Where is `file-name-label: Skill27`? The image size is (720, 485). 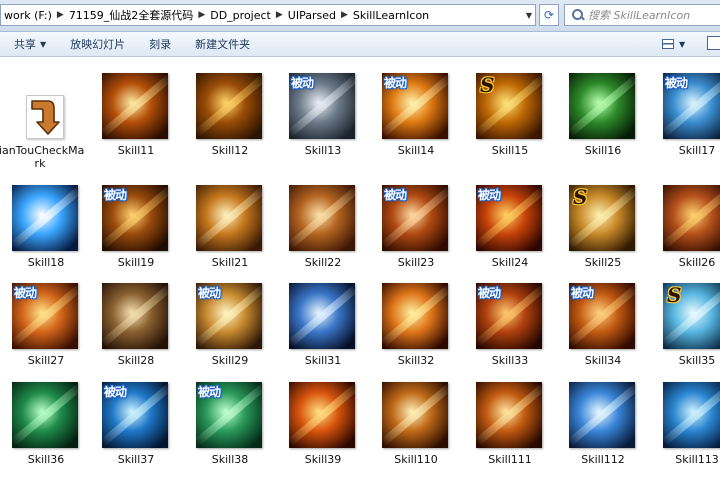 file-name-label: Skill27 is located at coordinates (46, 360).